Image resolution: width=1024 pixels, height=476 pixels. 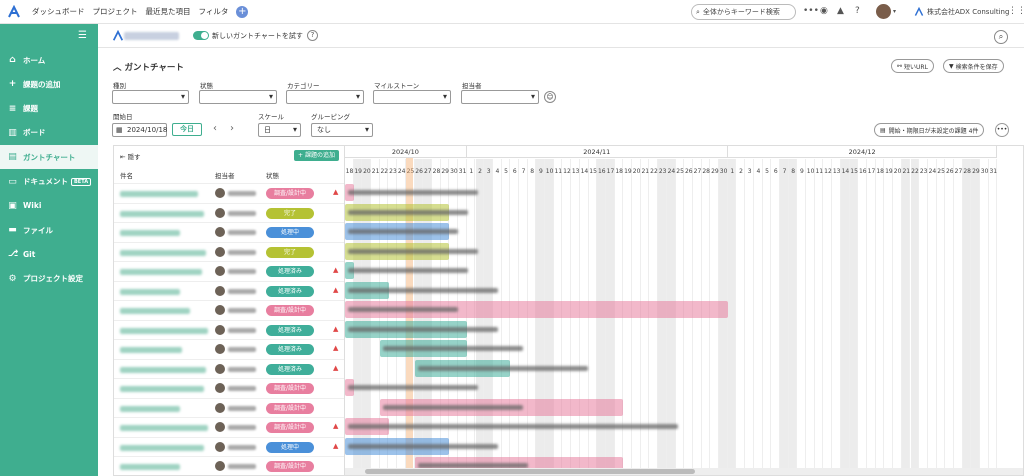 I want to click on sidebar-item-list: ≡ 課題, so click(x=49, y=109).